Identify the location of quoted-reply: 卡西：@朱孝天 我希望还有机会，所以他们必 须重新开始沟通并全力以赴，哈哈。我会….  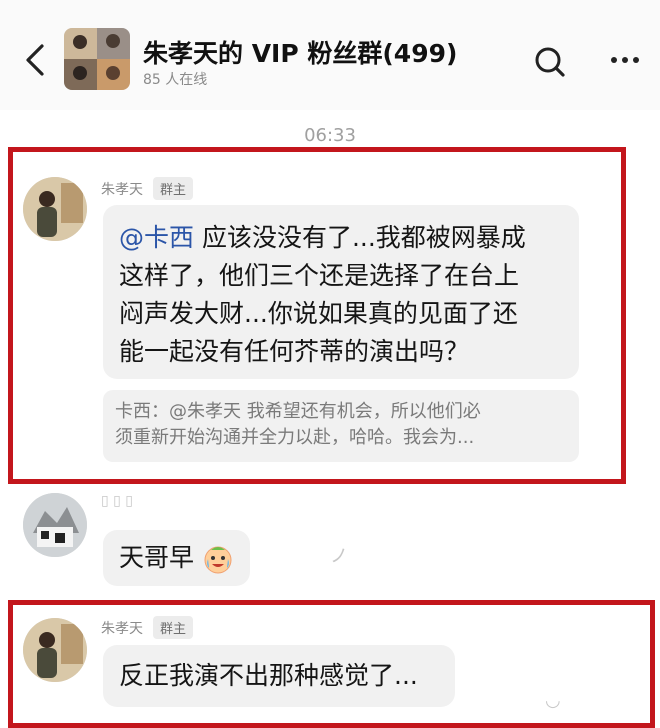
(341, 426).